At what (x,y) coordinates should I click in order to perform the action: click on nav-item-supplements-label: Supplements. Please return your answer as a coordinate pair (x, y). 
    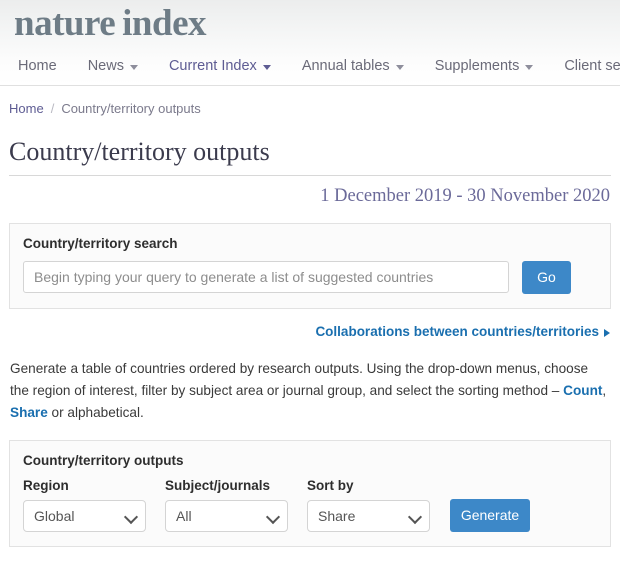
    Looking at the image, I should click on (477, 66).